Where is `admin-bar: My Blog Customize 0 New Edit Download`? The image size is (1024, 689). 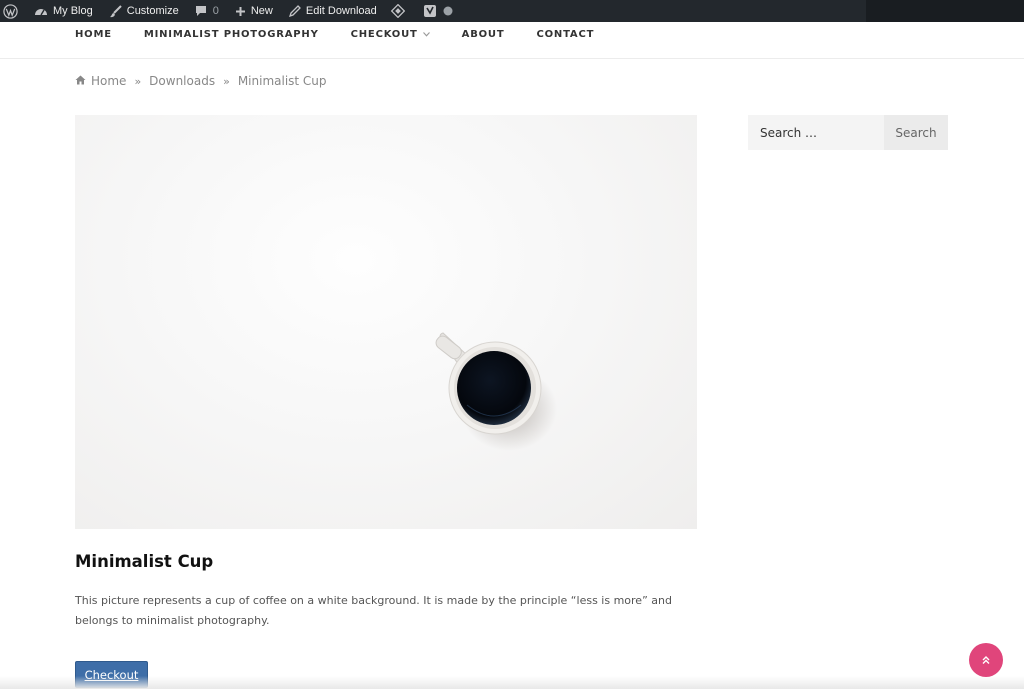 admin-bar: My Blog Customize 0 New Edit Download is located at coordinates (512, 11).